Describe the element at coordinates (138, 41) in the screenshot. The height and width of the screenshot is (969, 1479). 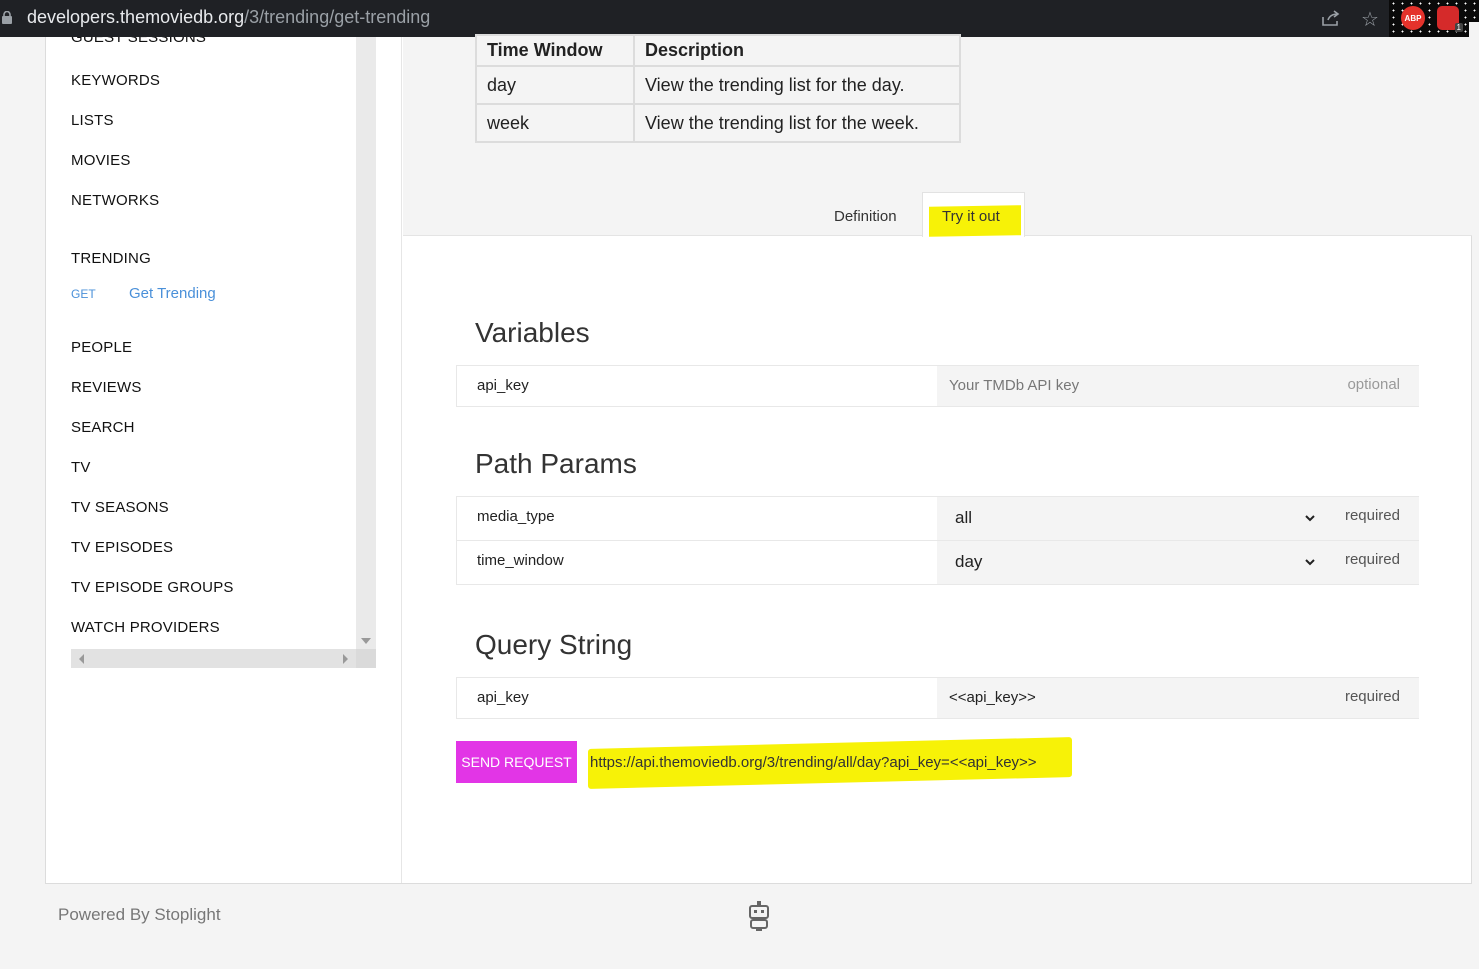
I see `sidebar-item-guest-sessions: GUEST SESSIONS` at that location.